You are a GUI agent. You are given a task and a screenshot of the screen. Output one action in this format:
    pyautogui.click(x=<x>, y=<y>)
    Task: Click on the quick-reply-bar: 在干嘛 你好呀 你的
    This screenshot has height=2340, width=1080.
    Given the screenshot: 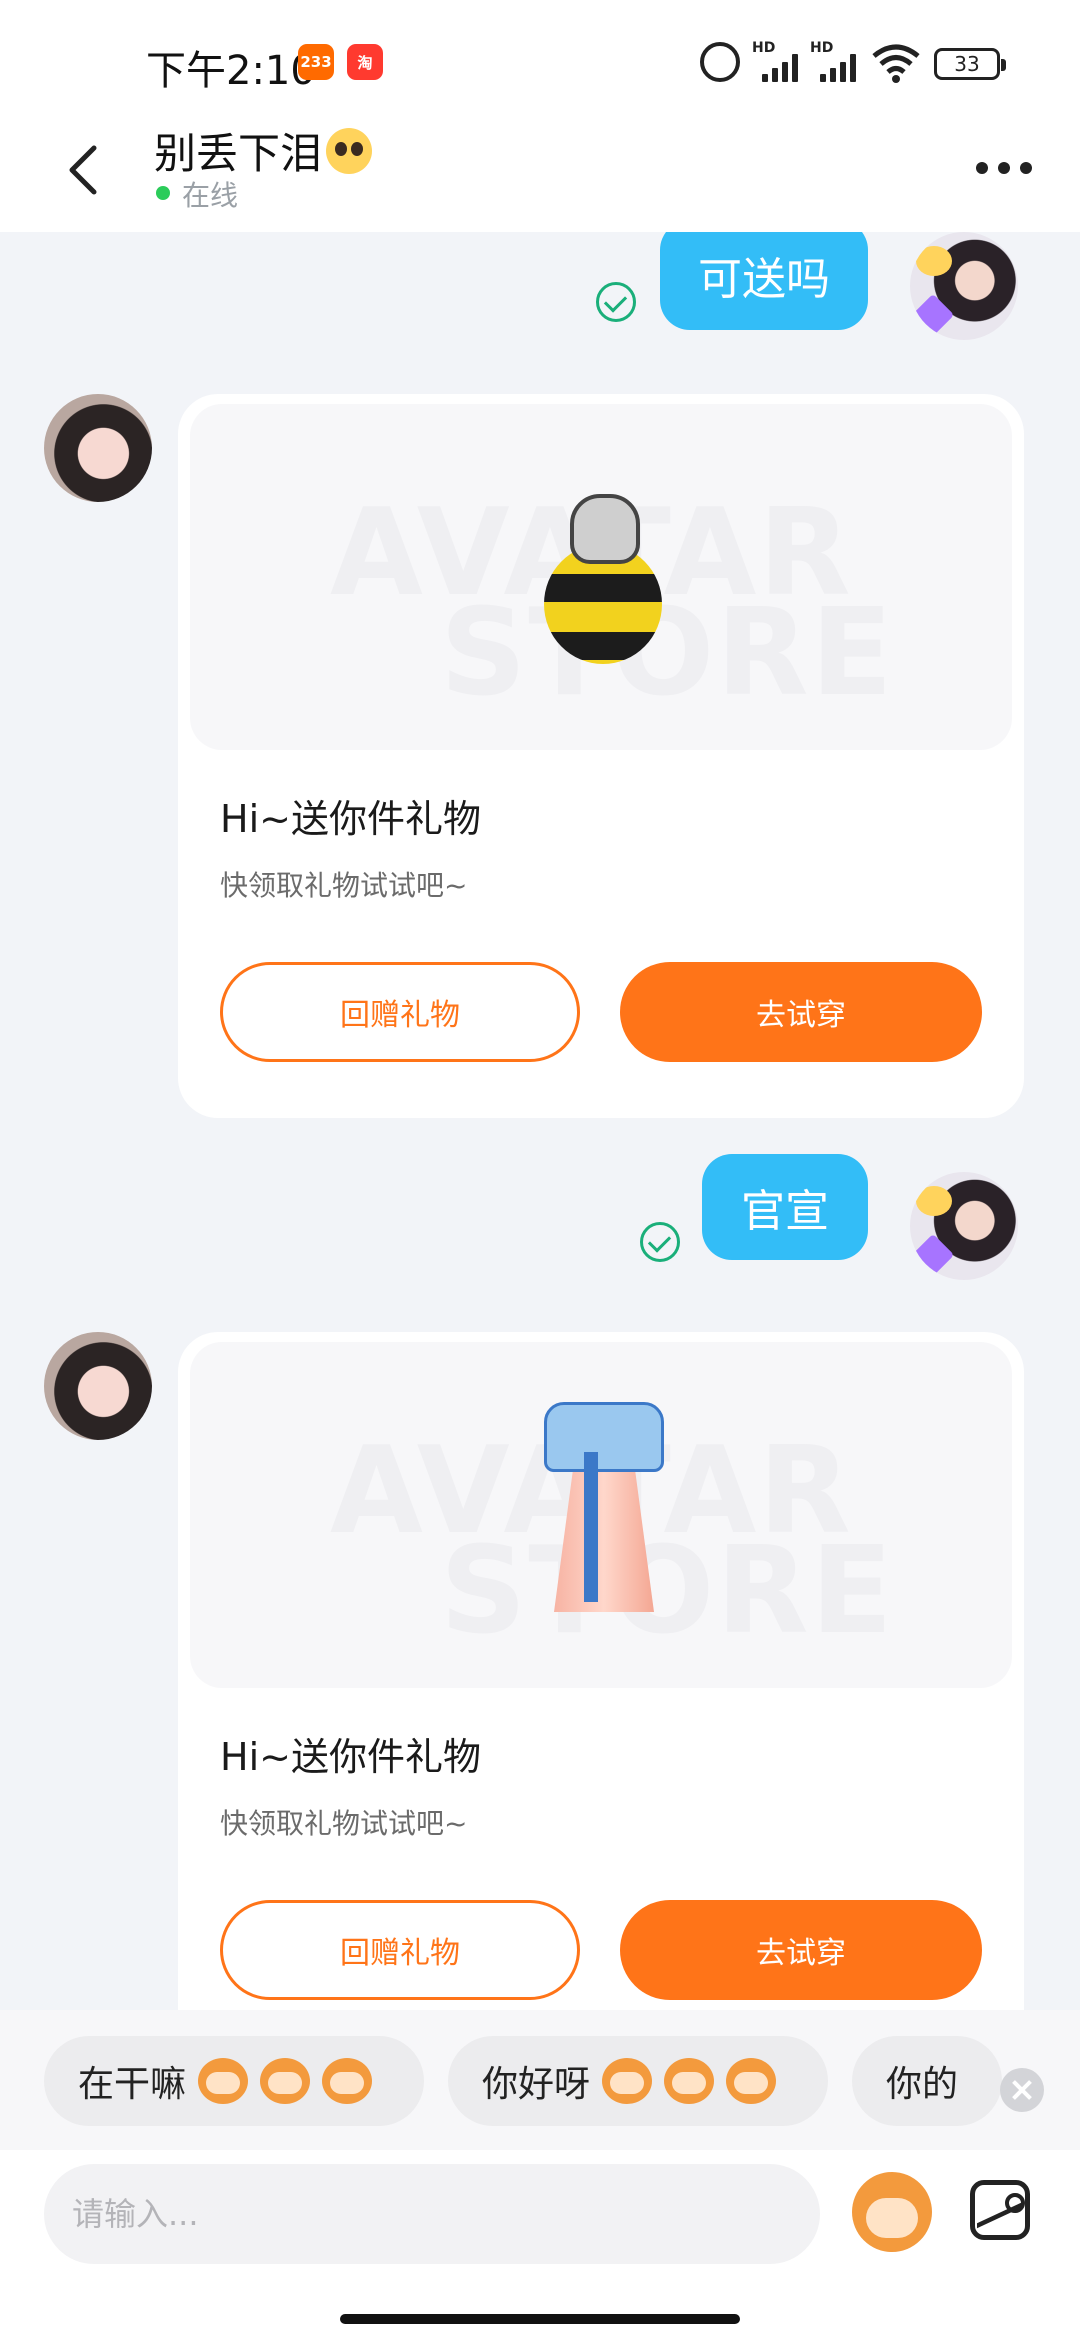 What is the action you would take?
    pyautogui.click(x=540, y=2080)
    